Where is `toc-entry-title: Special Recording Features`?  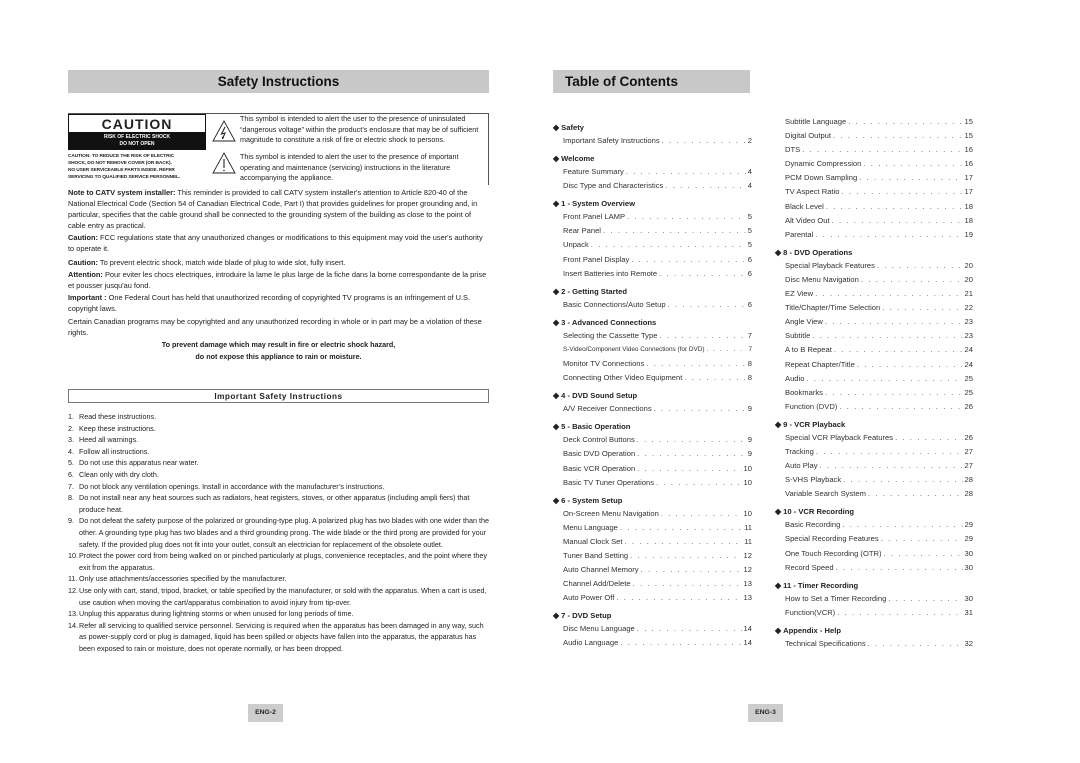 toc-entry-title: Special Recording Features is located at coordinates (832, 539).